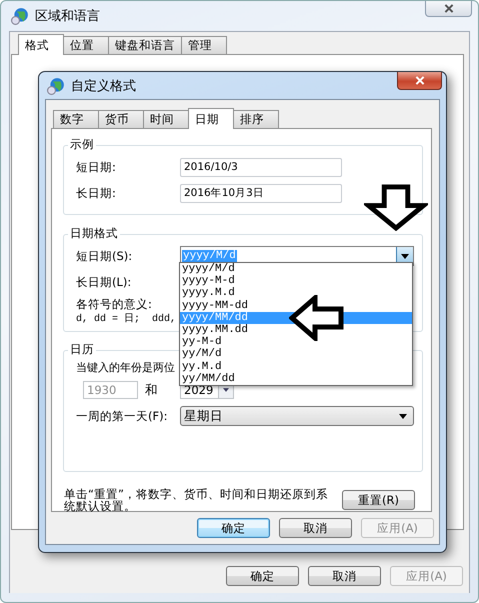 This screenshot has height=603, width=479. I want to click on symbols-label: 各符号的意义:, so click(114, 304).